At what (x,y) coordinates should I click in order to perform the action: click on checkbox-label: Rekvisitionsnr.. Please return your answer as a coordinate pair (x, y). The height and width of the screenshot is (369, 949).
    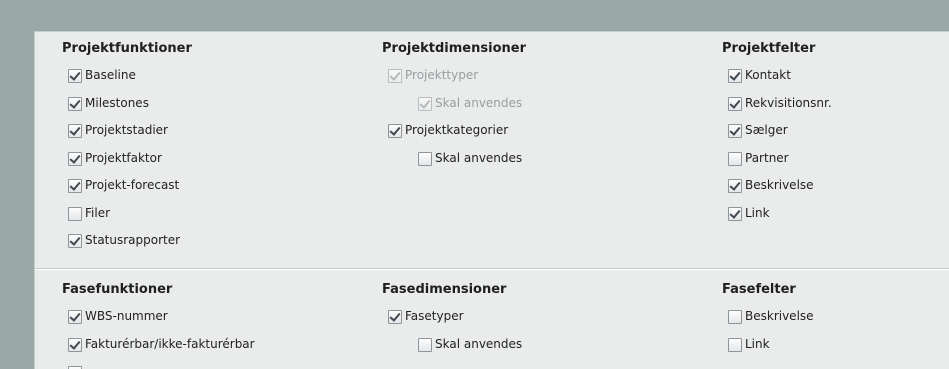
    Looking at the image, I should click on (788, 103).